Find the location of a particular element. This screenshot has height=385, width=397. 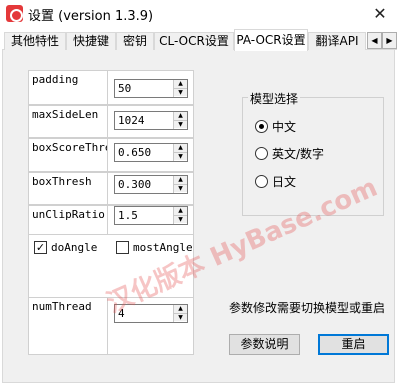

boxthresh-stepper: 0.300 ▲ ▼ is located at coordinates (151, 184).